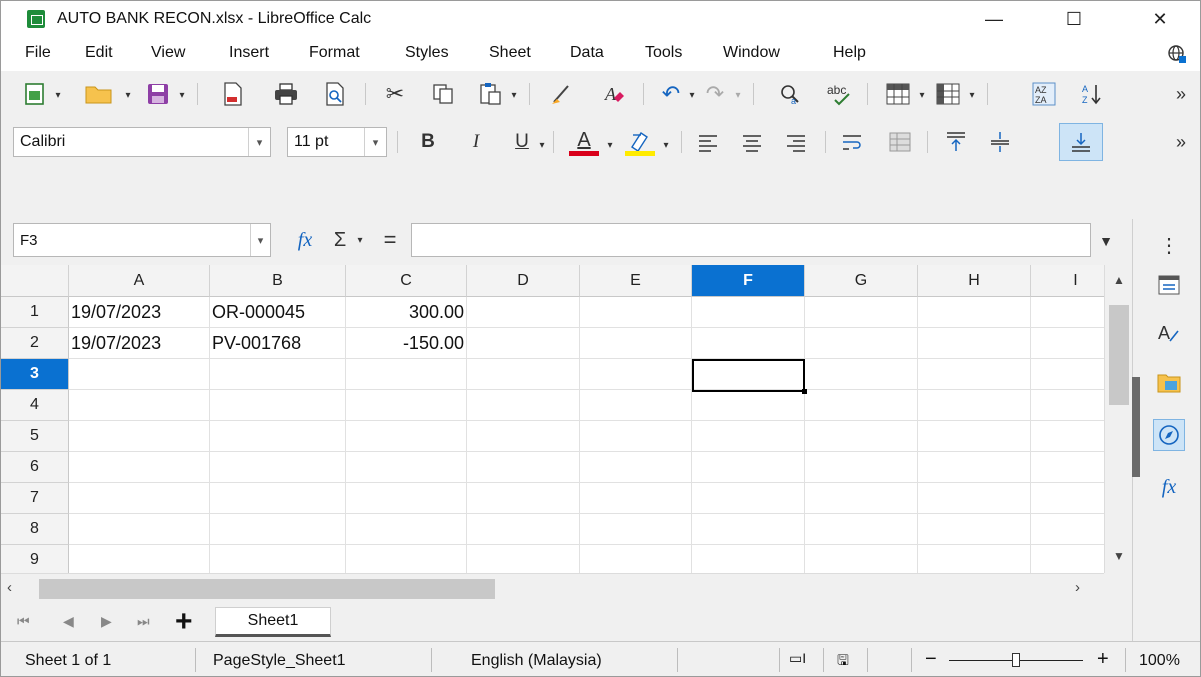 The width and height of the screenshot is (1201, 677). I want to click on align-left-icon, so click(708, 142).